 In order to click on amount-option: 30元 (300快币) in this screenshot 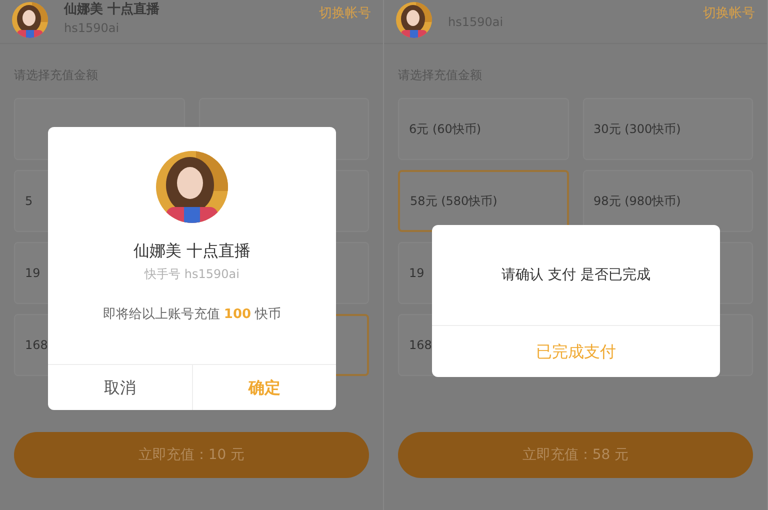, I will do `click(667, 129)`.